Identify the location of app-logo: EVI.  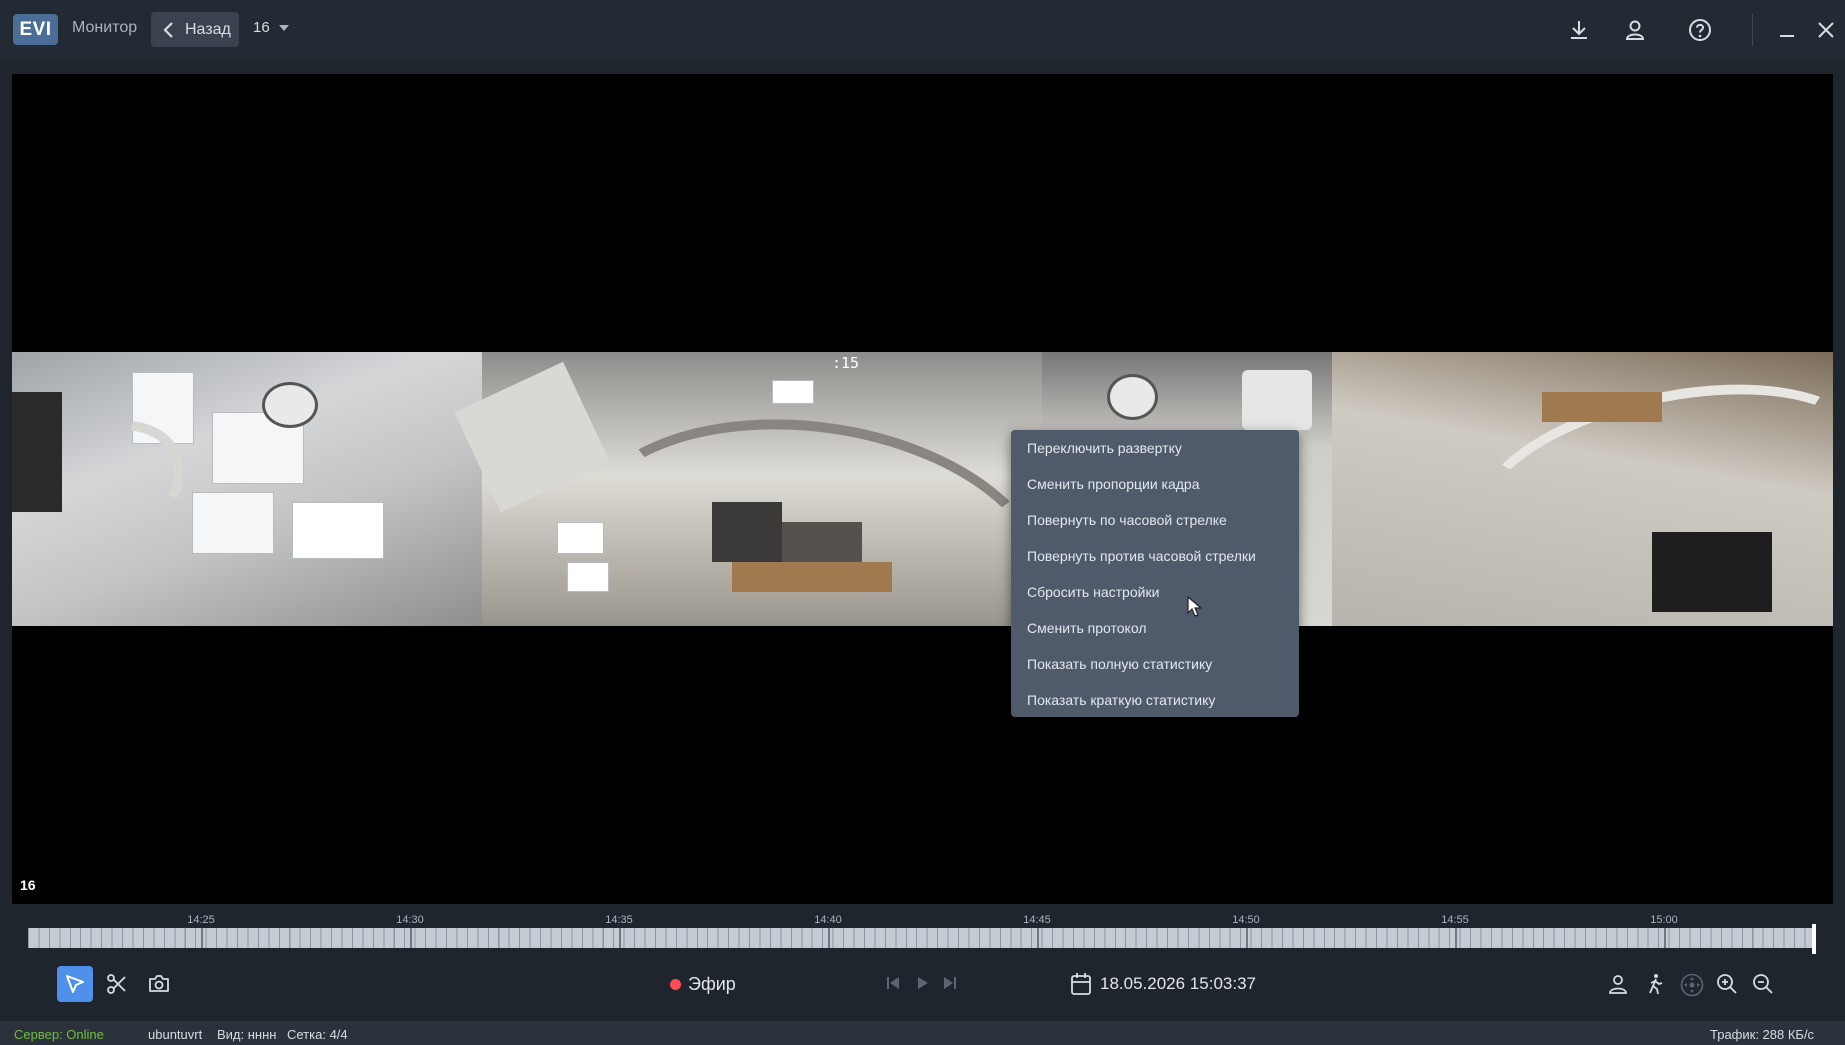
(35, 29).